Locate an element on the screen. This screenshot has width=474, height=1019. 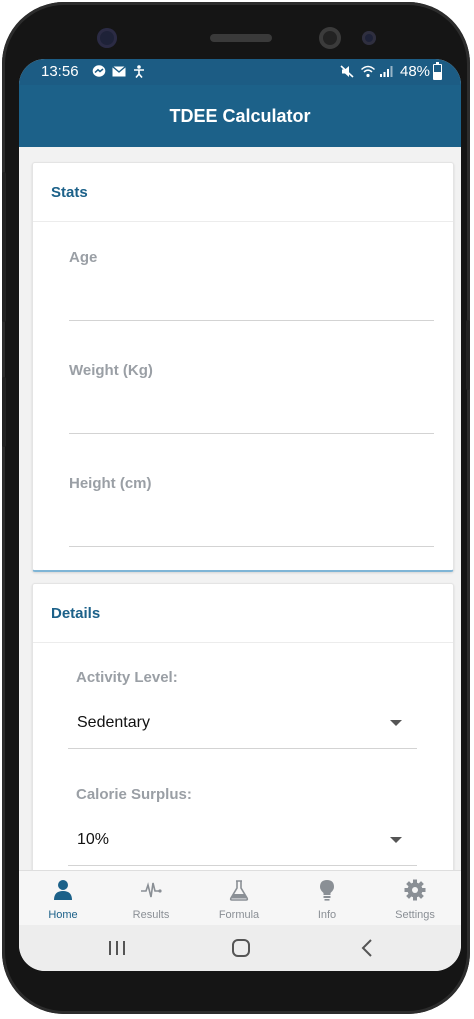
app-bar: TDEE Calculator is located at coordinates (240, 116).